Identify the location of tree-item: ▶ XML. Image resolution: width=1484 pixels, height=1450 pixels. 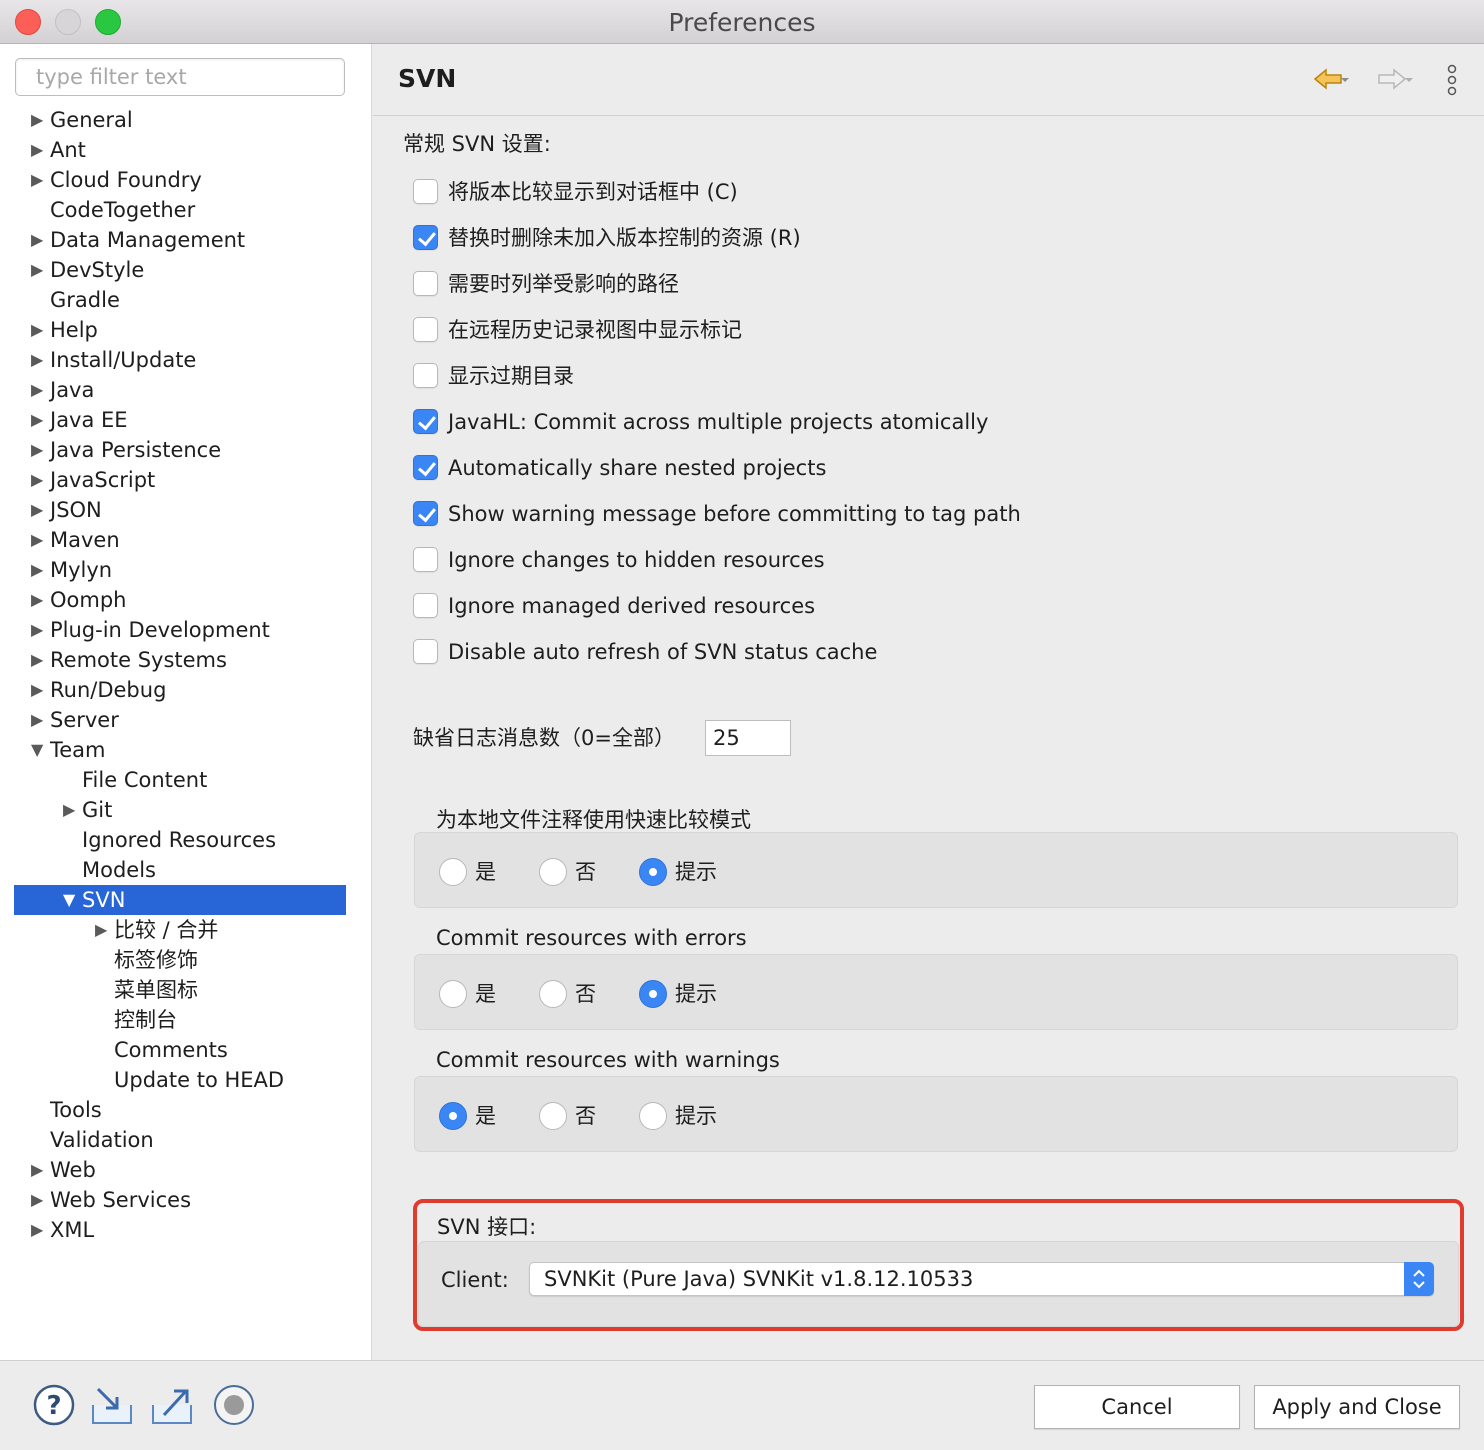
(180, 1230).